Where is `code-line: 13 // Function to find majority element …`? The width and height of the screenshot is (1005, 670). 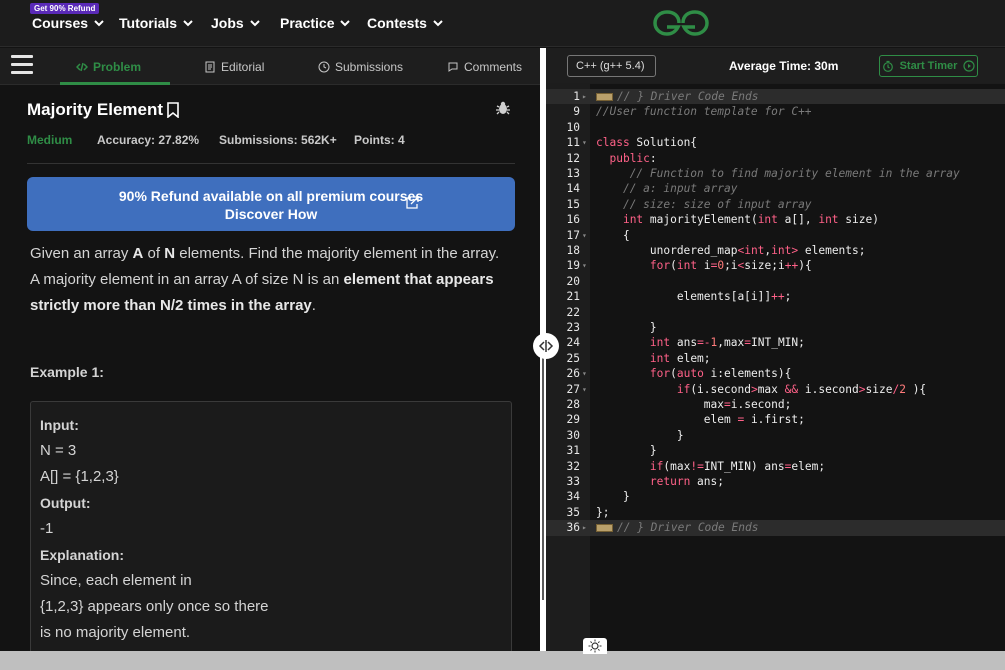 code-line: 13 // Function to find majority element … is located at coordinates (775, 173).